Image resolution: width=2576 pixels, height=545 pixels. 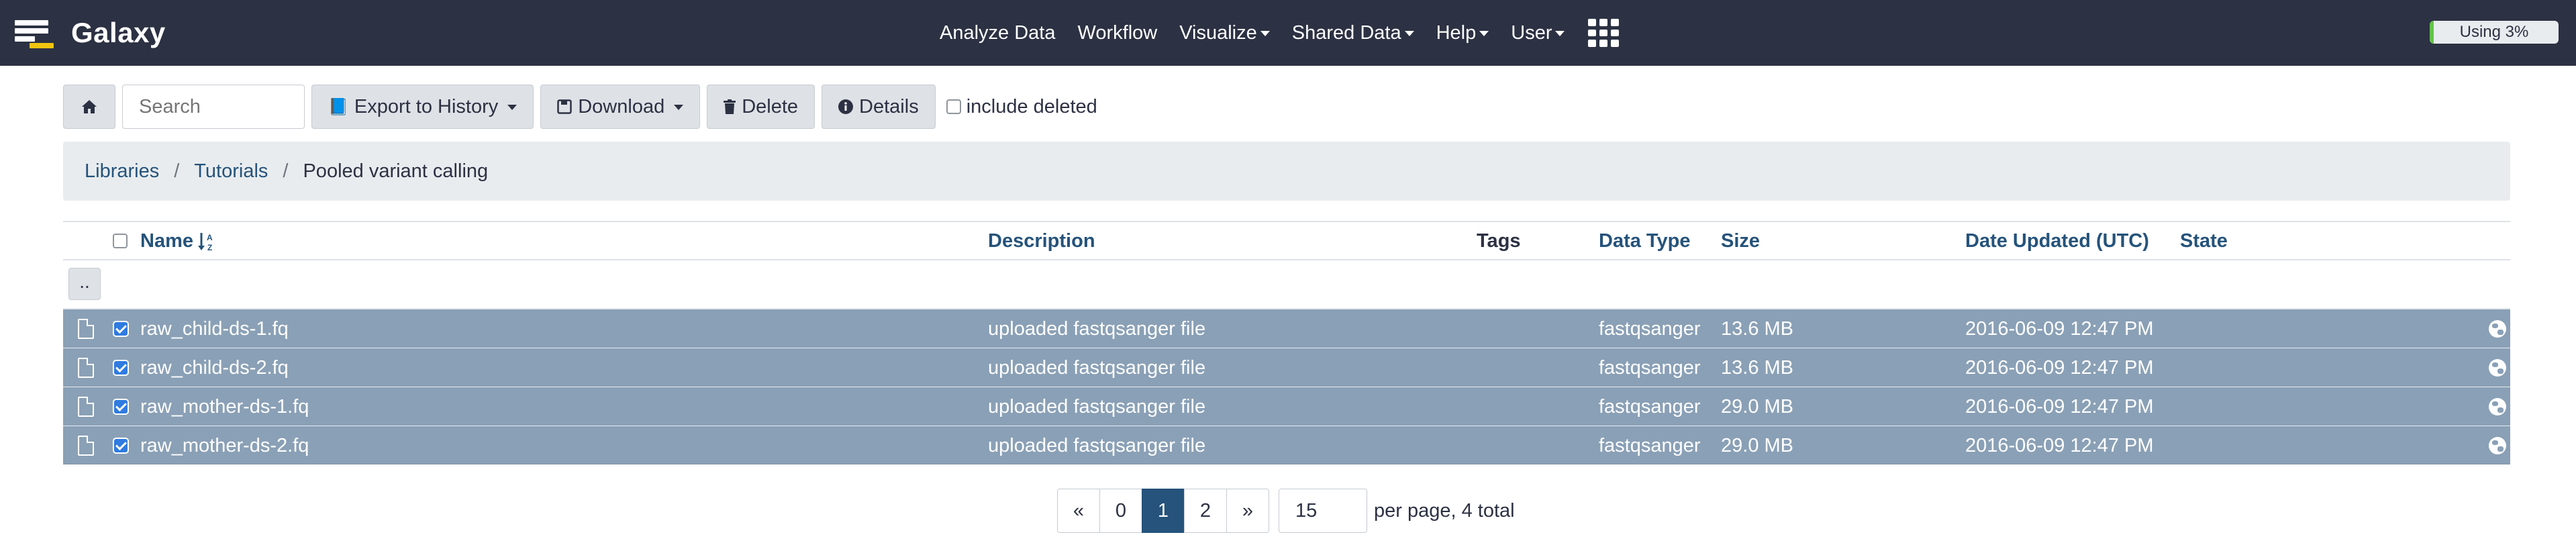 I want to click on cell-name: raw_child-ds-1.fq, so click(x=214, y=328).